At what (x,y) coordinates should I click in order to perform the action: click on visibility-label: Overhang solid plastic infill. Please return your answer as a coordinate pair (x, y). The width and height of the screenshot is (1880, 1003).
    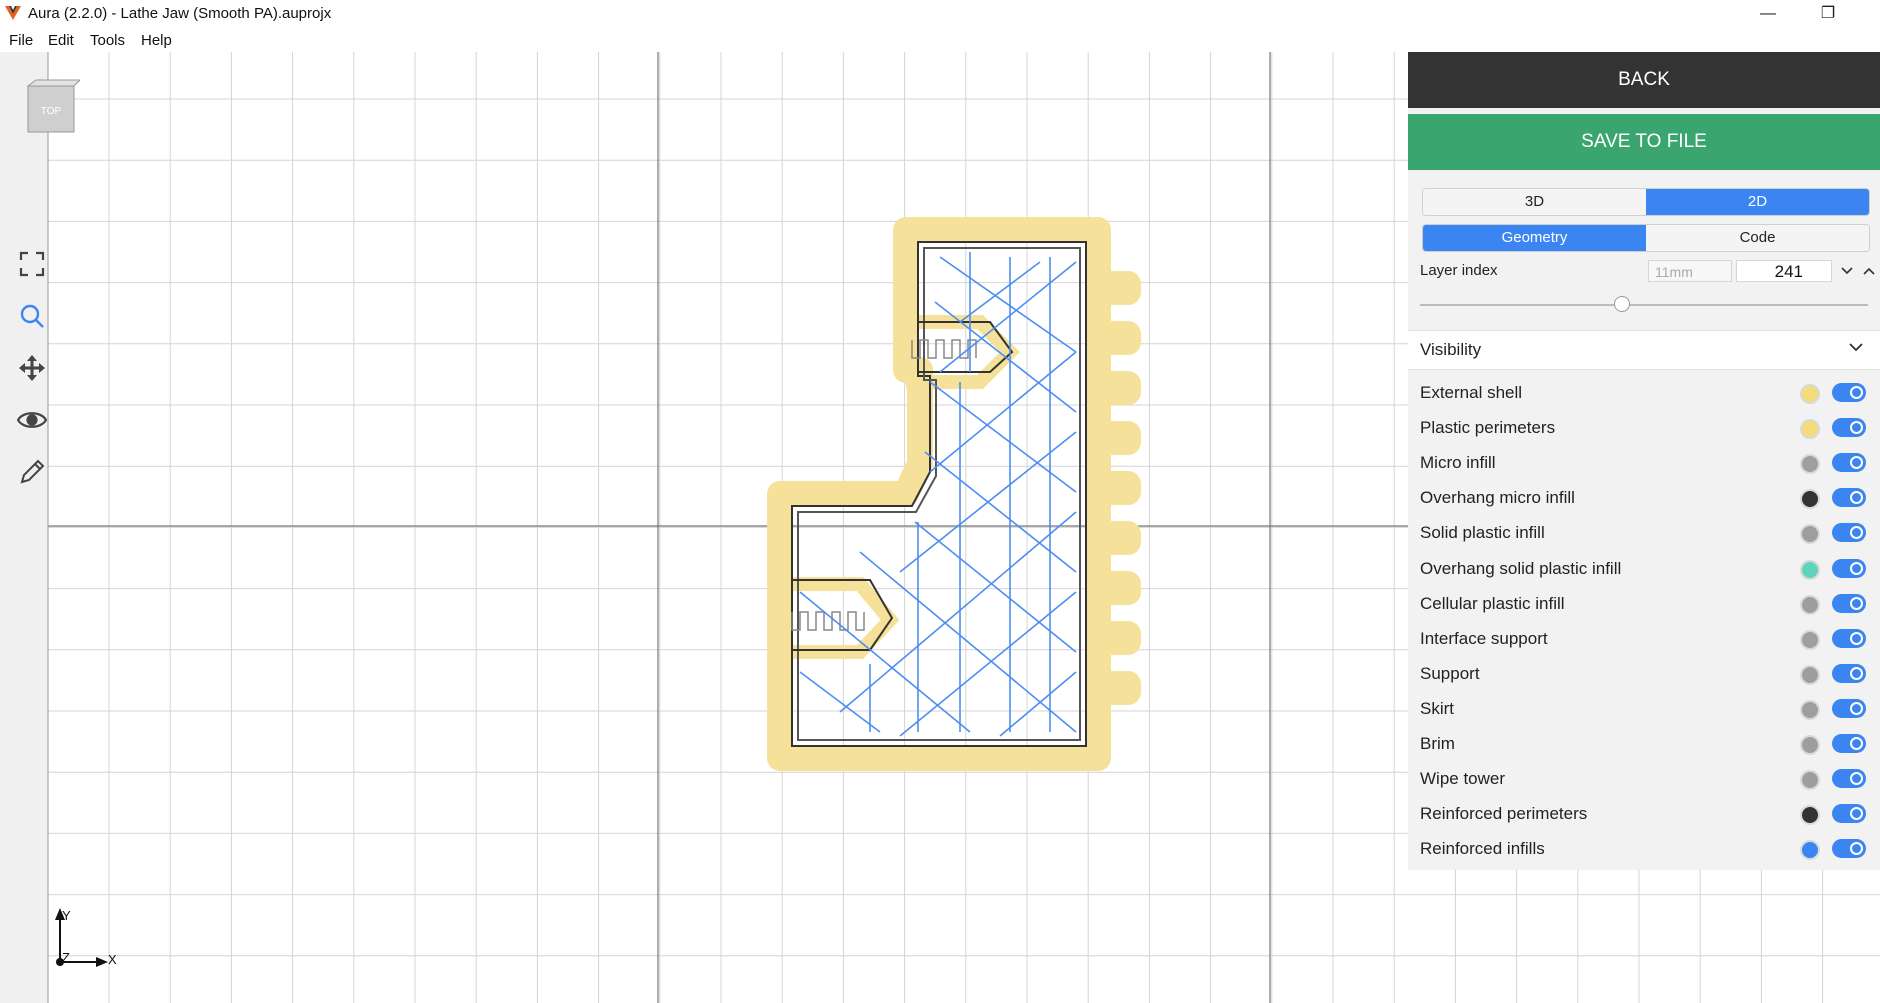
    Looking at the image, I should click on (1521, 568).